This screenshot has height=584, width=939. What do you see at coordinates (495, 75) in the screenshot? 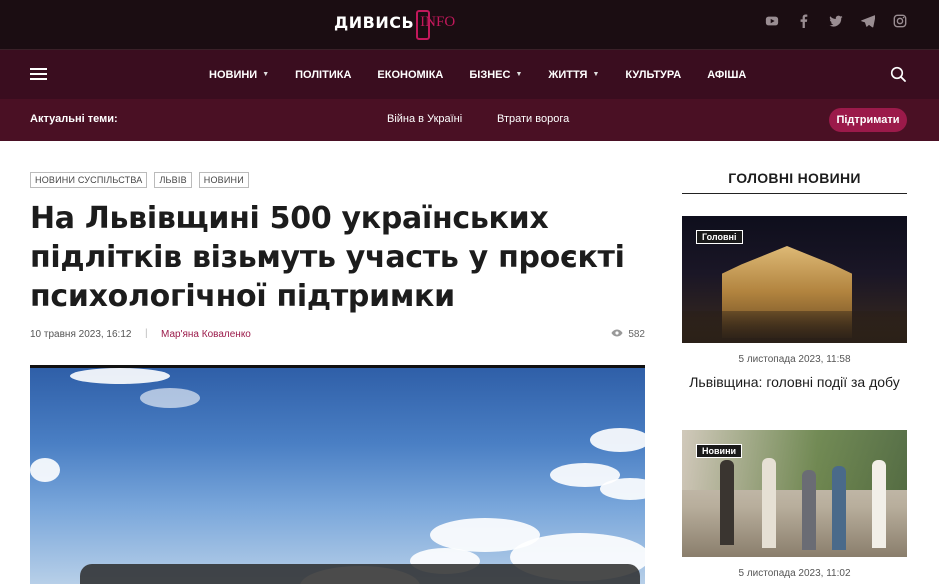
I see `nav-item-business: БІЗНЕС ▼` at bounding box center [495, 75].